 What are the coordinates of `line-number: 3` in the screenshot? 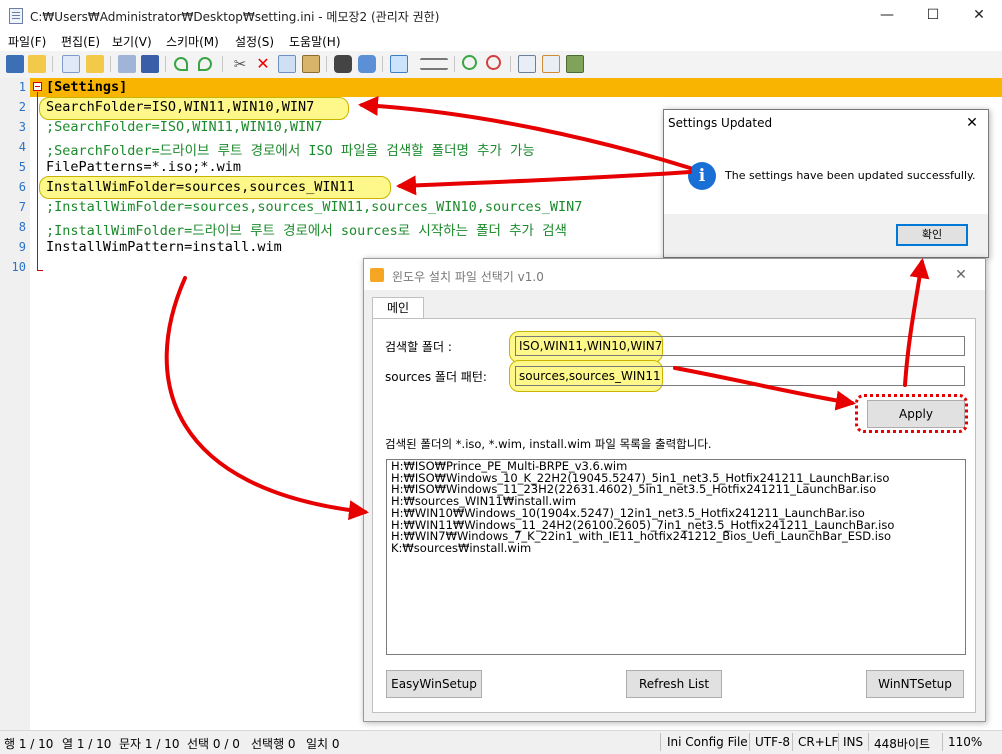 It's located at (22, 127).